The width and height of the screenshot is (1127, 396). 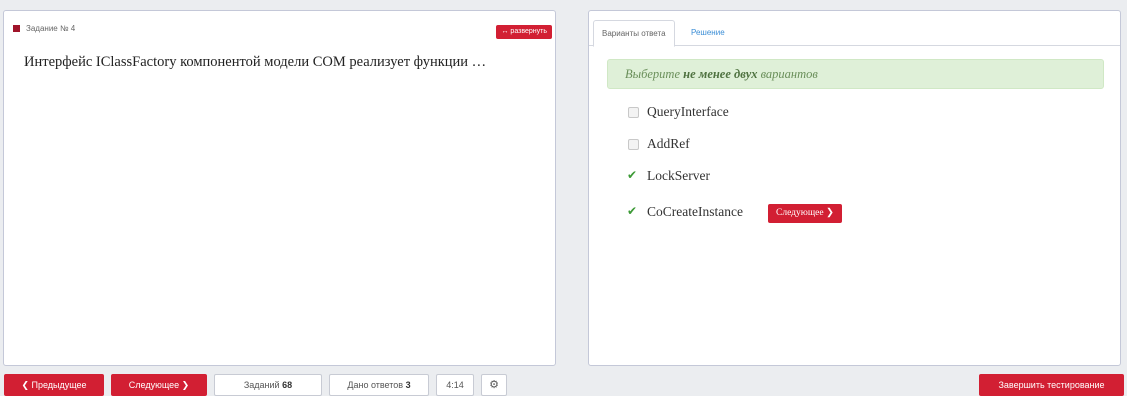 I want to click on option-addref: AddRef, so click(x=659, y=144).